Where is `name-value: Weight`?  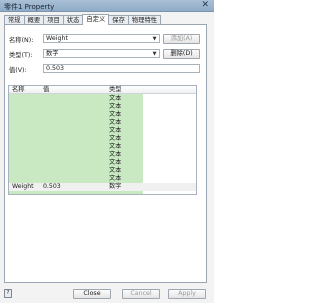 name-value: Weight is located at coordinates (57, 38).